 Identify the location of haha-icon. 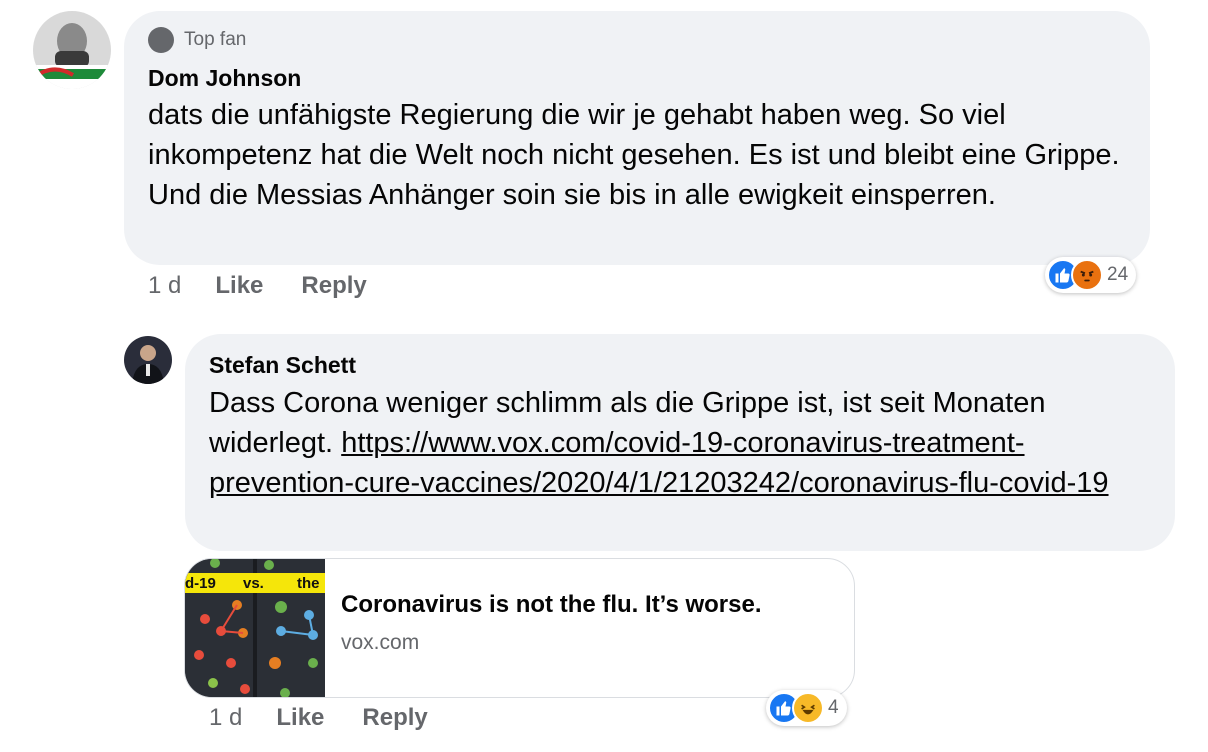
(808, 708).